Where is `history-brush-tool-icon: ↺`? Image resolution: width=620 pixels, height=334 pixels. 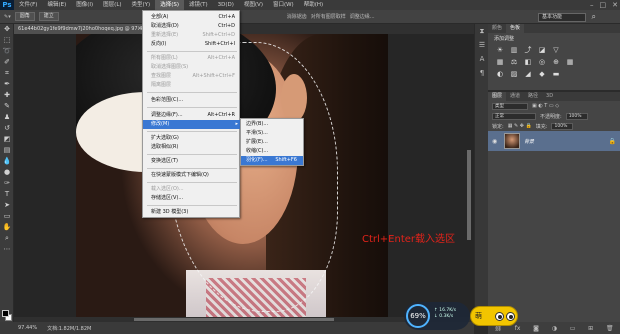
history-brush-tool-icon: ↺ is located at coordinates (7, 128).